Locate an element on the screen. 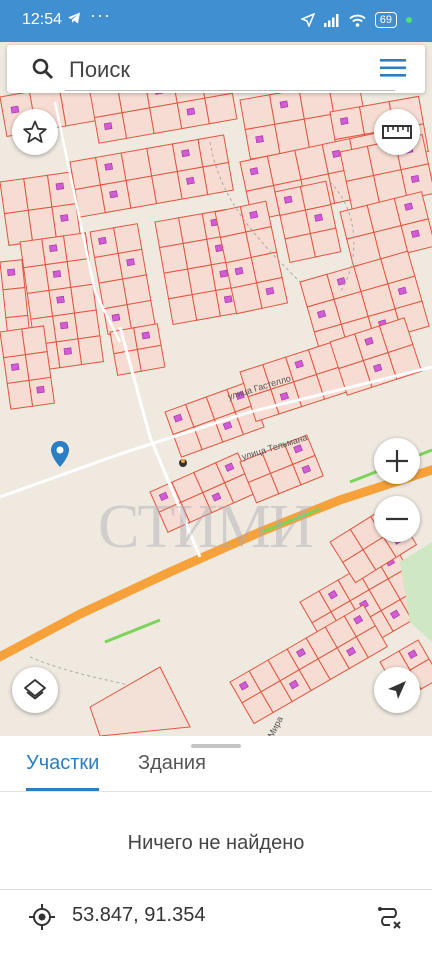  watermark-logo: СТИМИ is located at coordinates (206, 527).